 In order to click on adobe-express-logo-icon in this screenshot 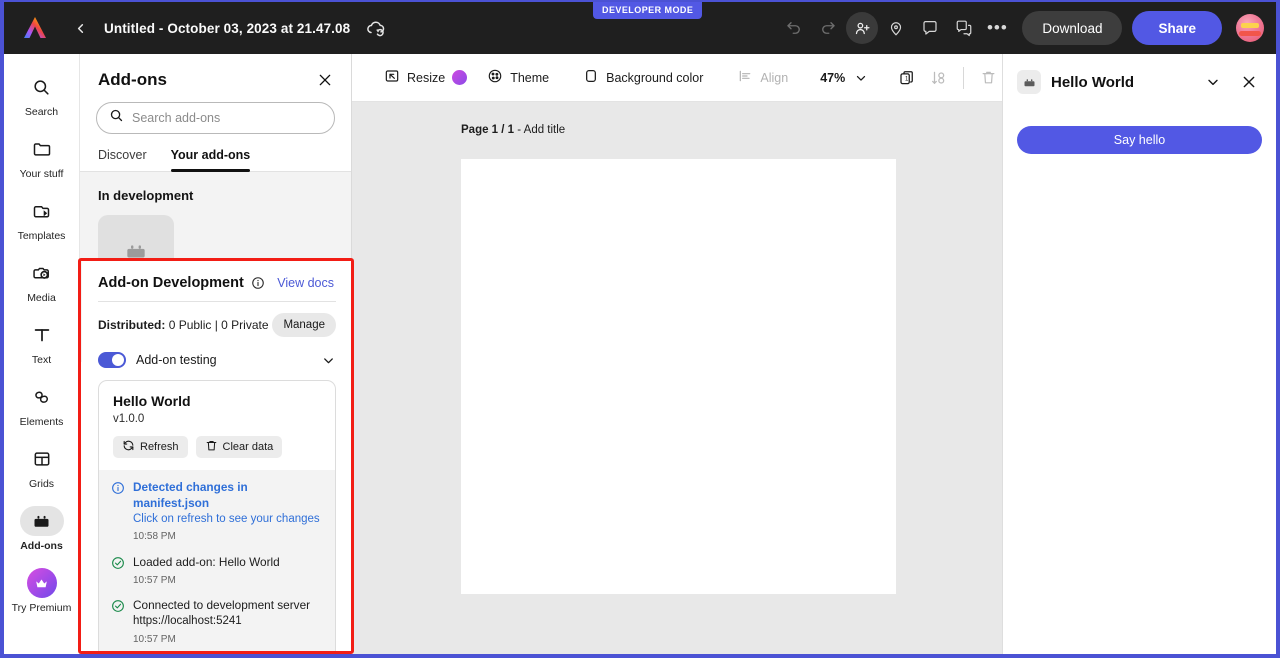, I will do `click(35, 28)`.